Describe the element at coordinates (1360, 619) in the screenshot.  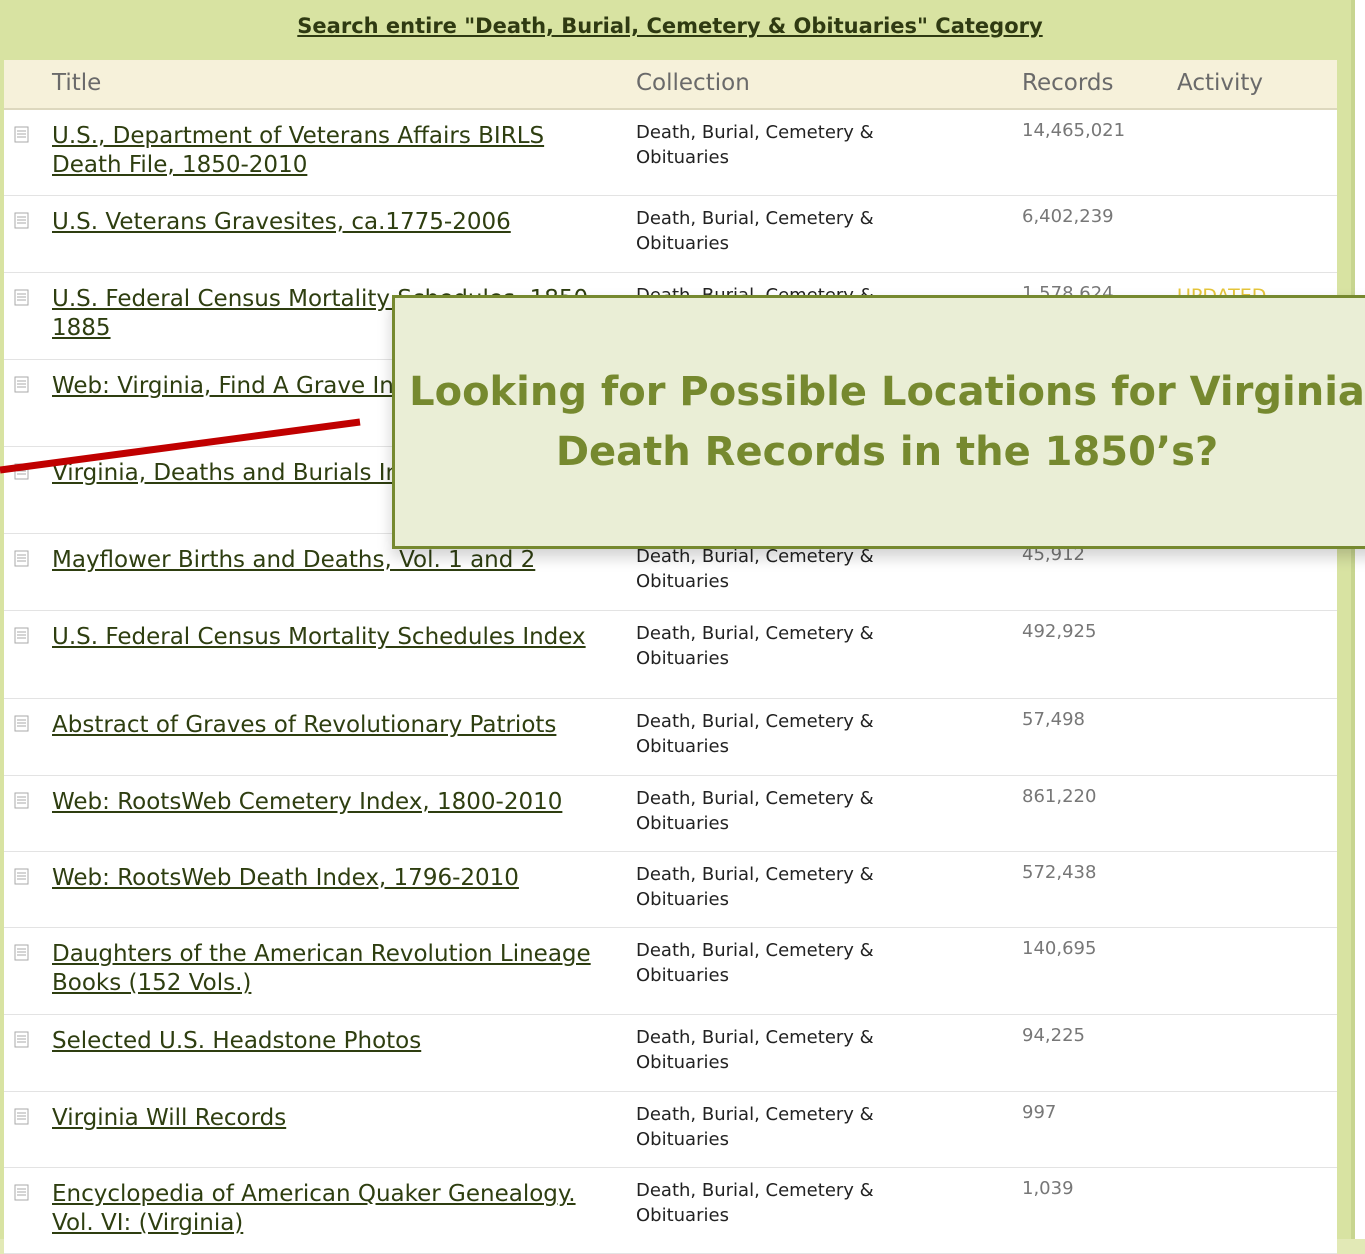
I see `page-edge` at that location.